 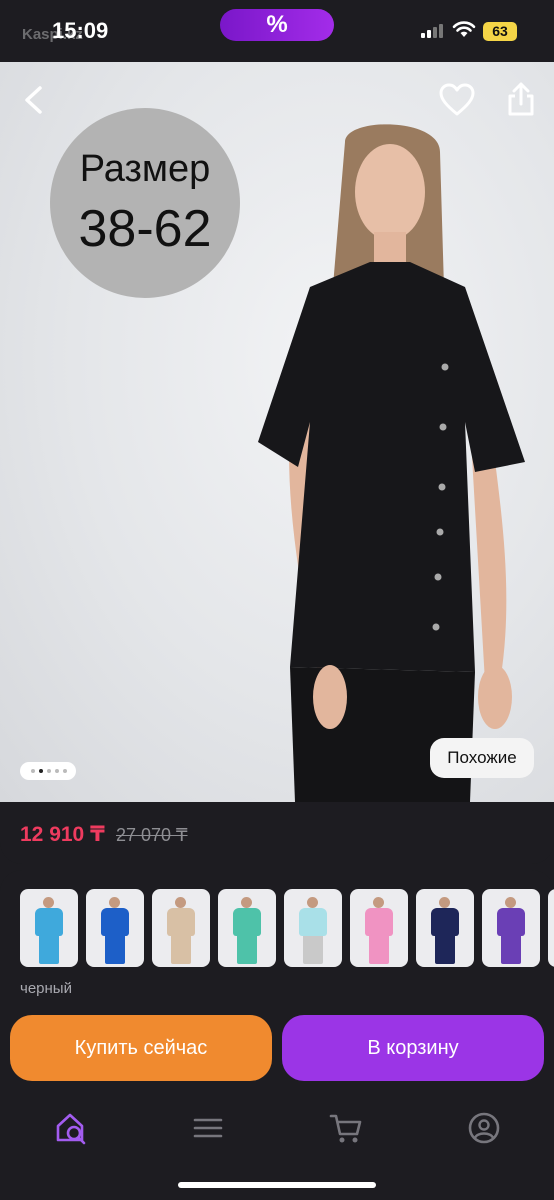 What do you see at coordinates (80, 30) in the screenshot?
I see `status-time: 15:09` at bounding box center [80, 30].